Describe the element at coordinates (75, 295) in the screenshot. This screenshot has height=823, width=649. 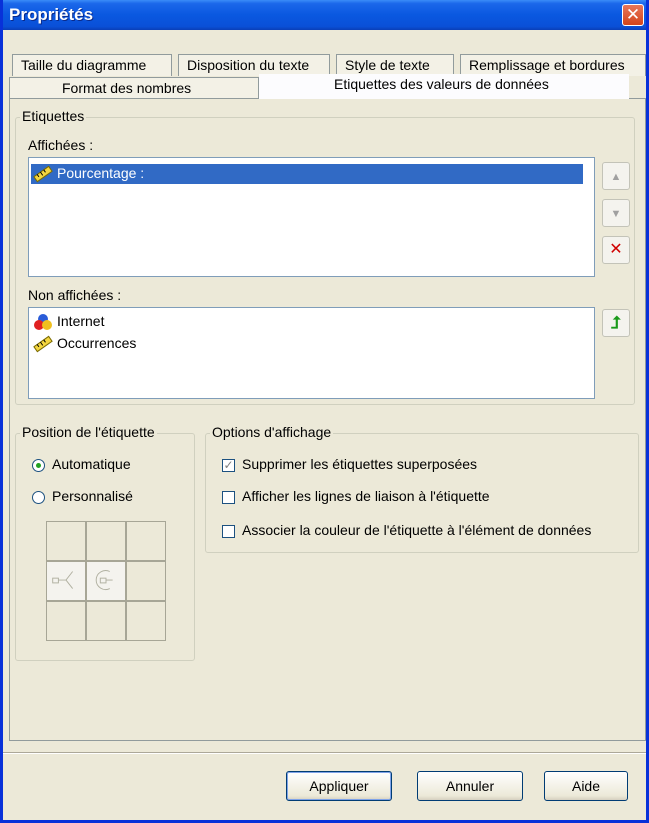
I see `hidden-label: Non affichées :` at that location.